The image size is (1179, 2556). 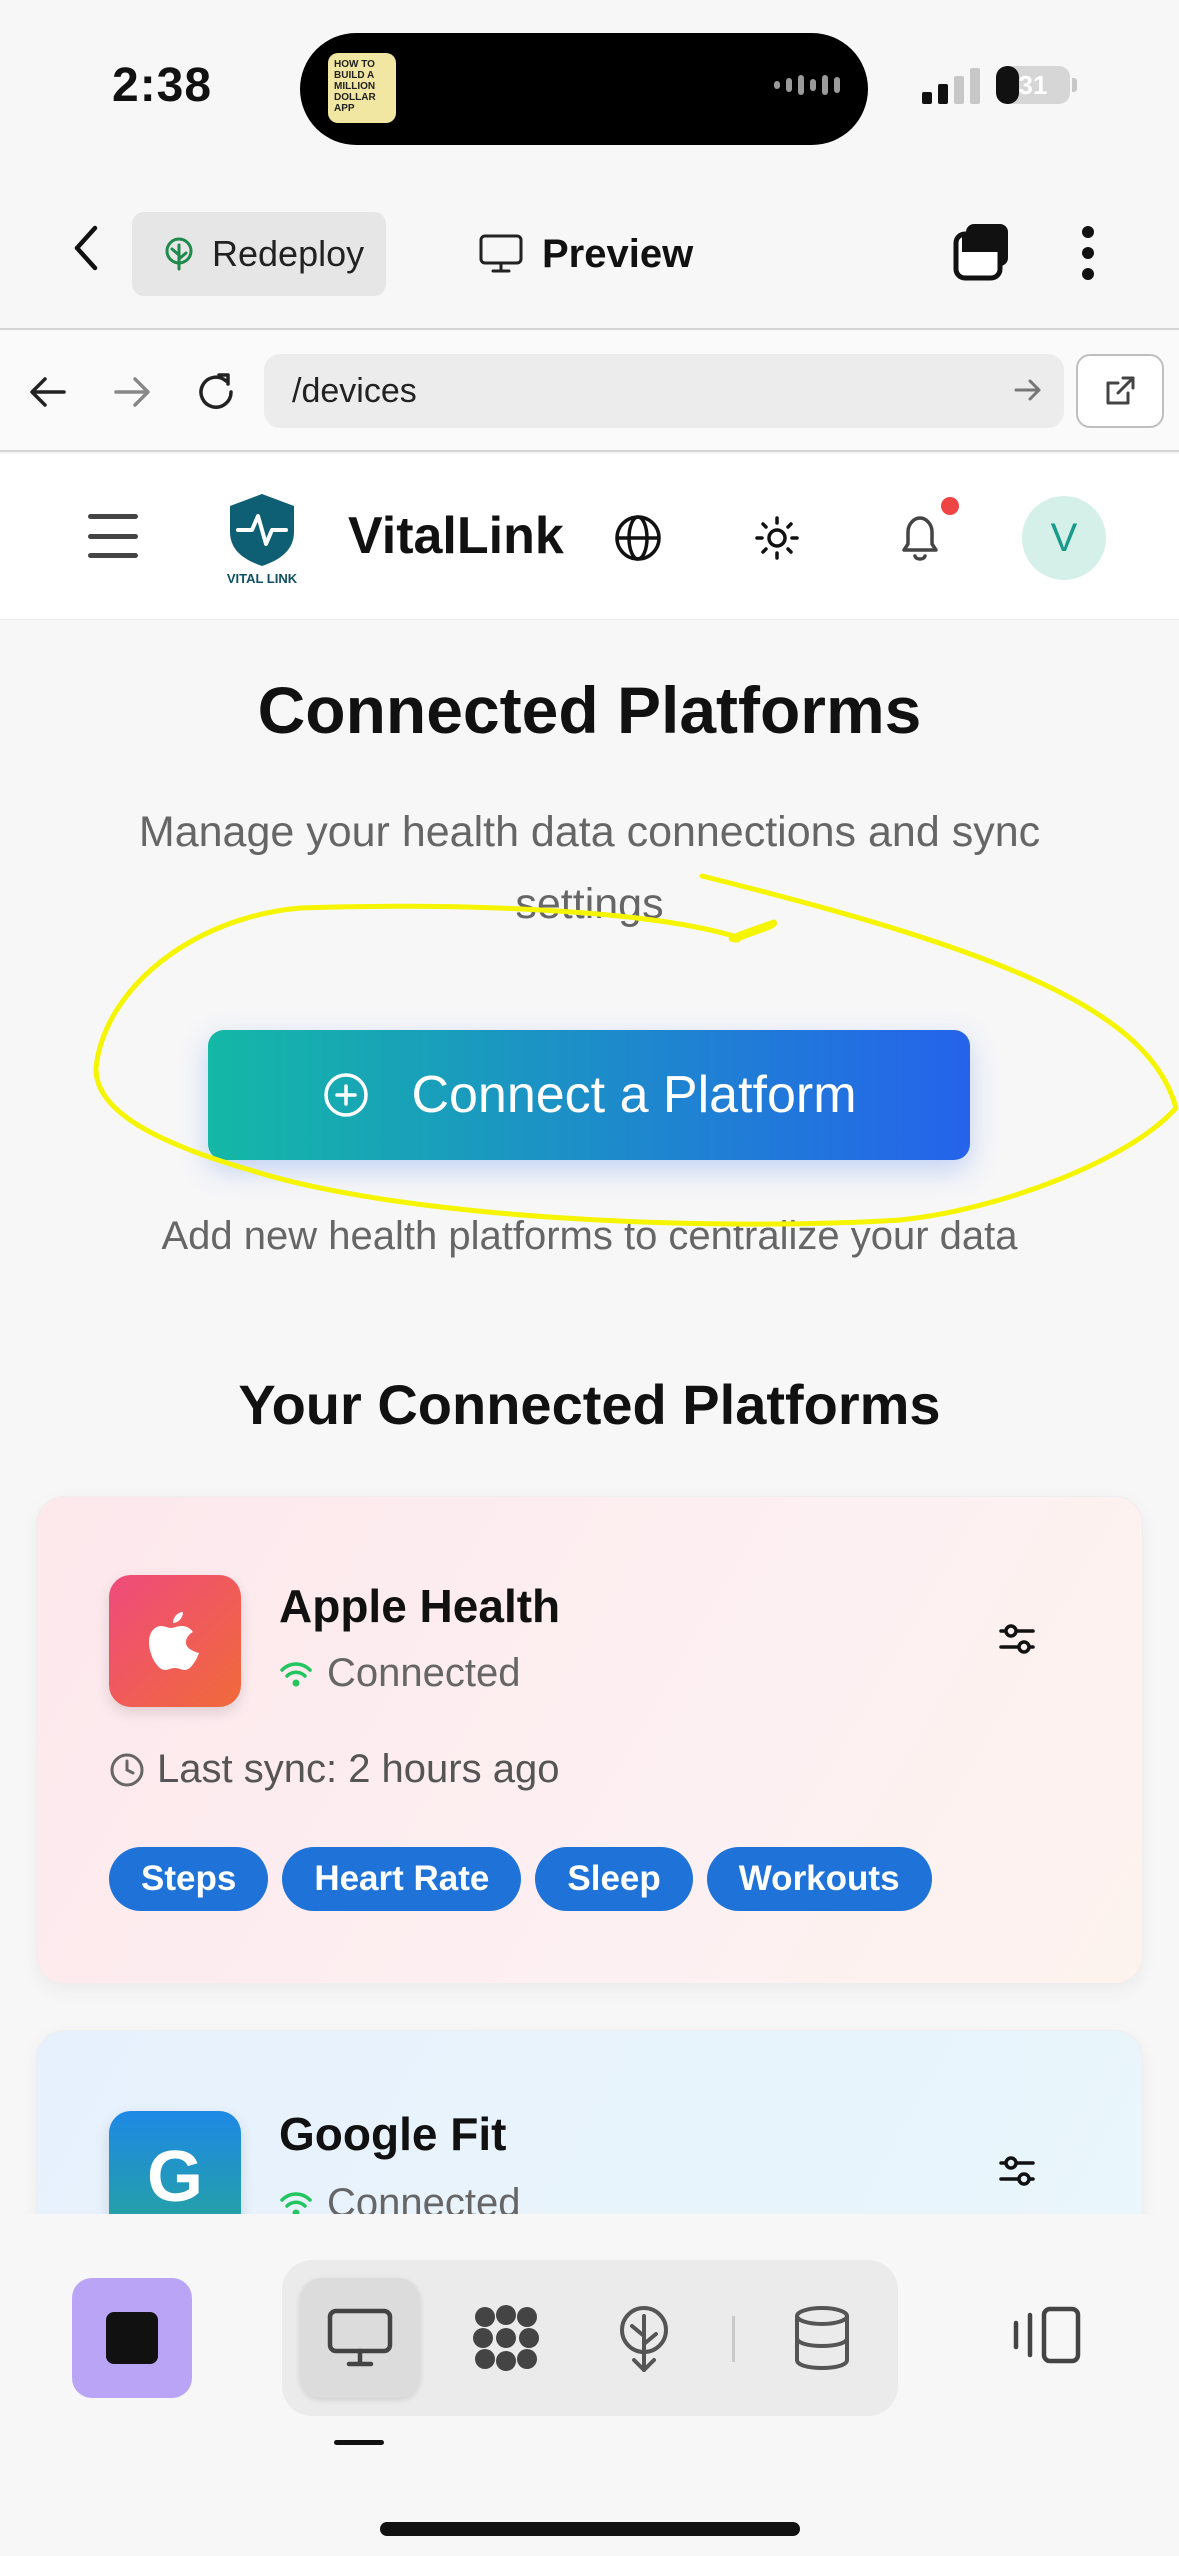 What do you see at coordinates (980, 252) in the screenshot?
I see `tabs-stack-icon` at bounding box center [980, 252].